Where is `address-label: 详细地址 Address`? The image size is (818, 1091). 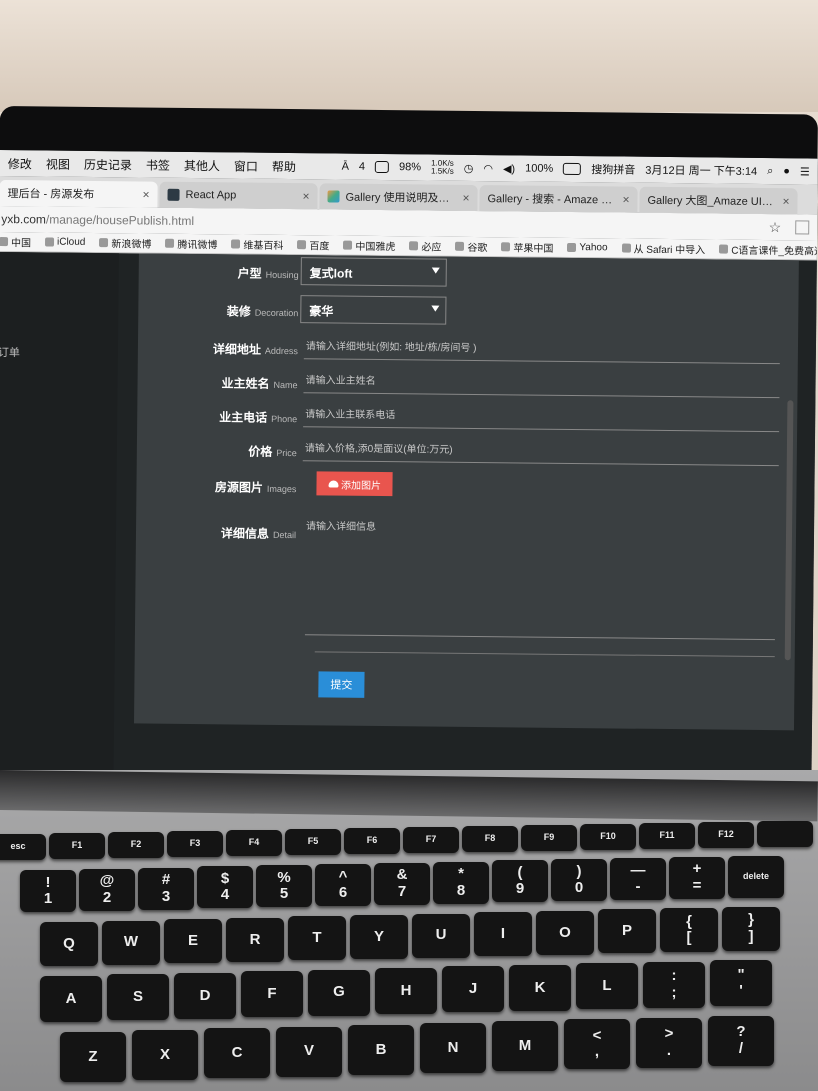 address-label: 详细地址 Address is located at coordinates (255, 349).